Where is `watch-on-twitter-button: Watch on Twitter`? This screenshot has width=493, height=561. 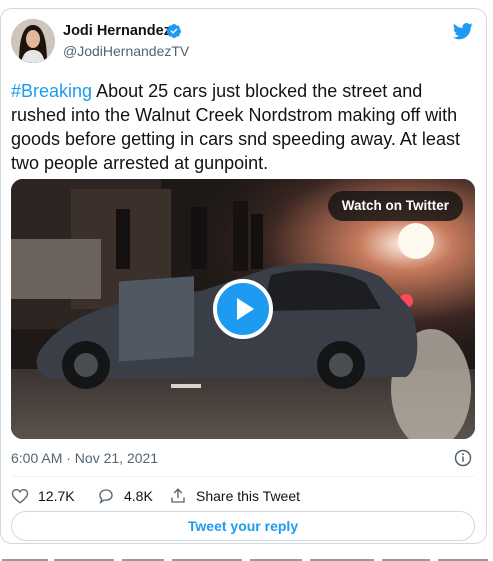
watch-on-twitter-button: Watch on Twitter is located at coordinates (395, 206).